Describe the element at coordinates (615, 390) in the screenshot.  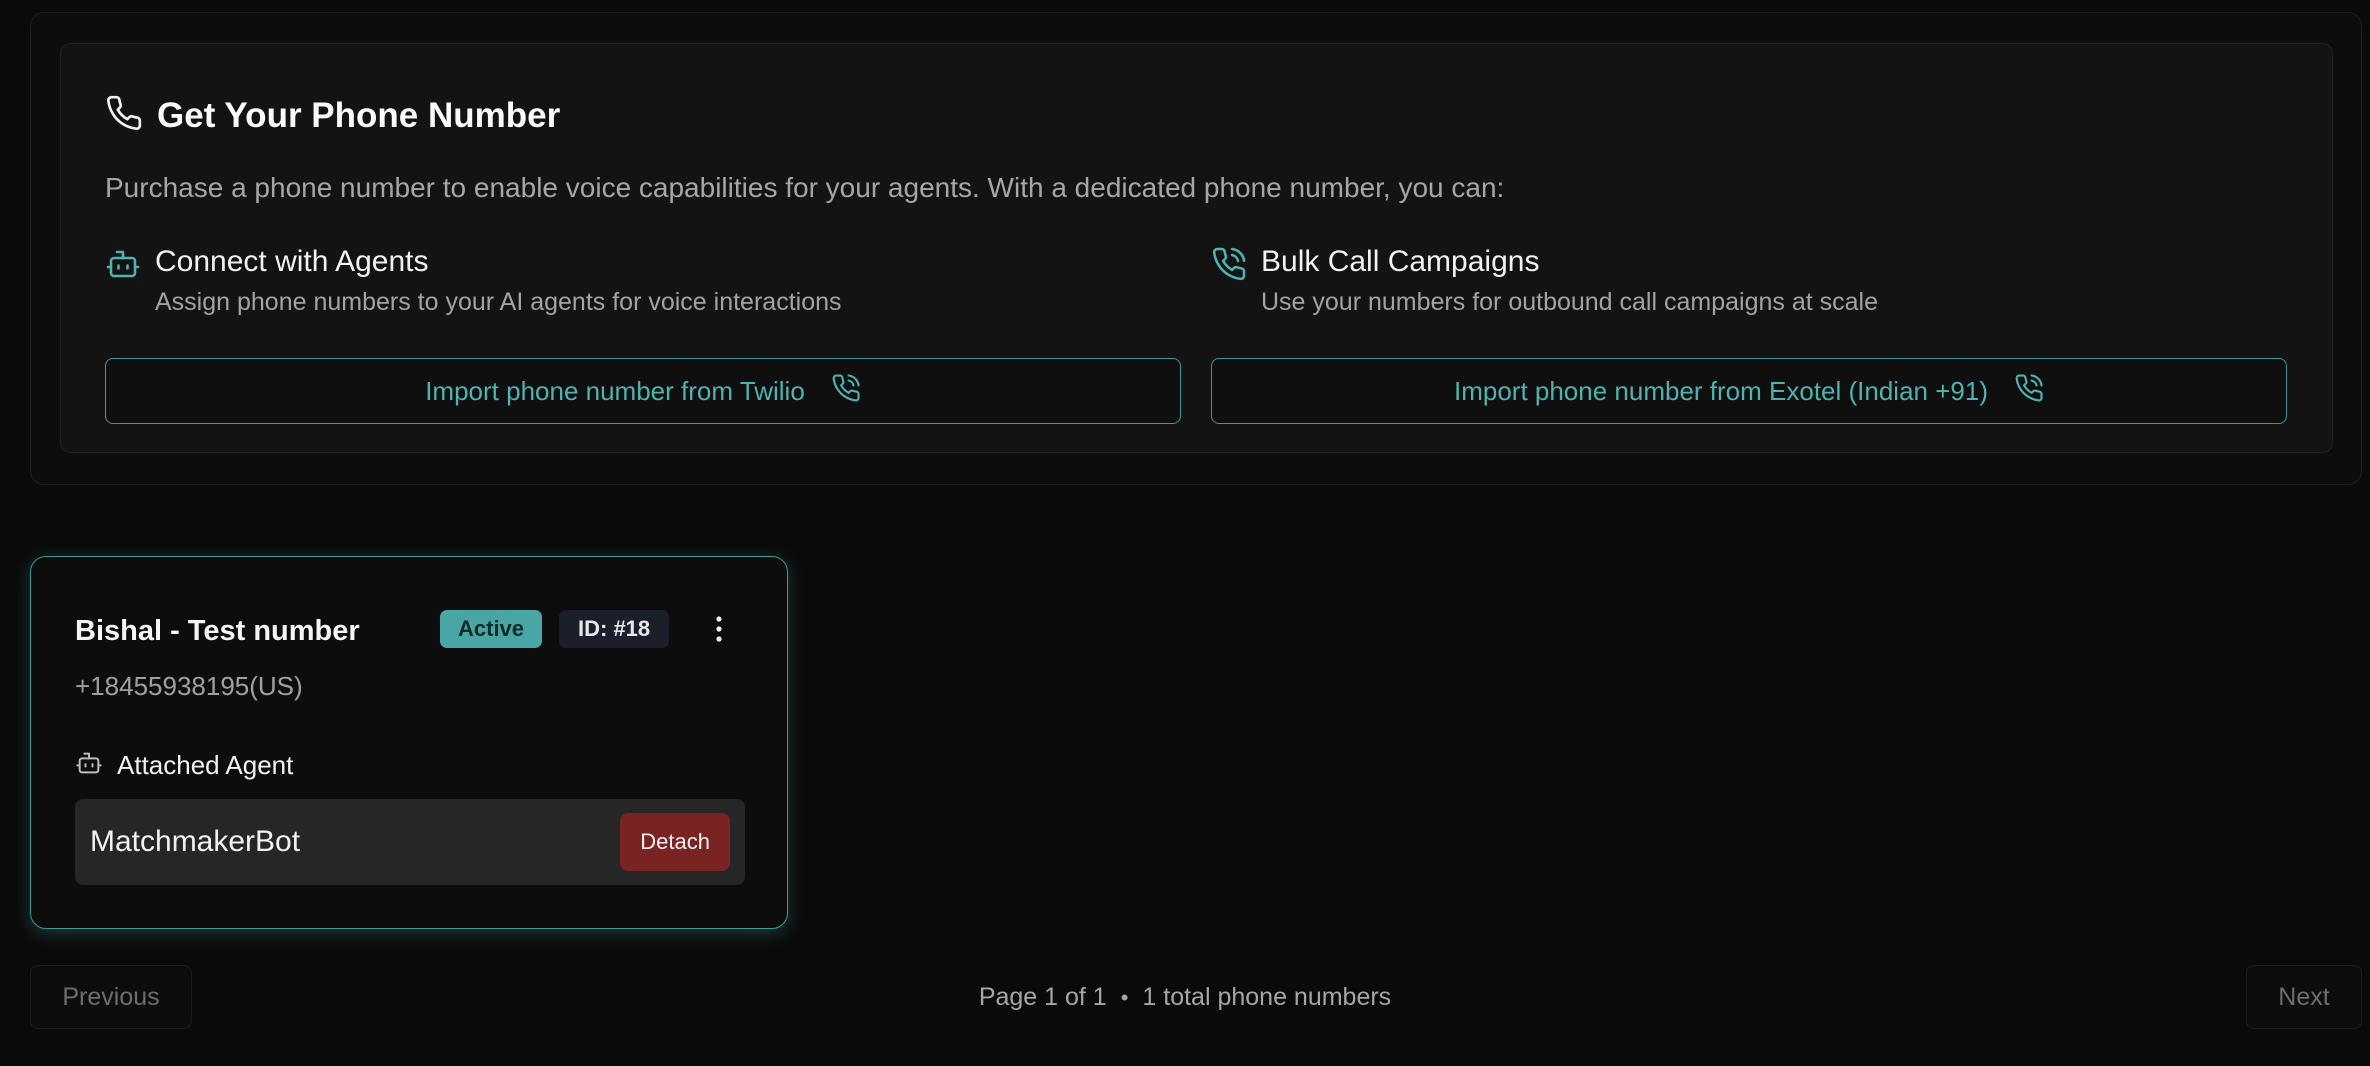
I see `import-twilio-label: Import phone number from Twilio` at that location.